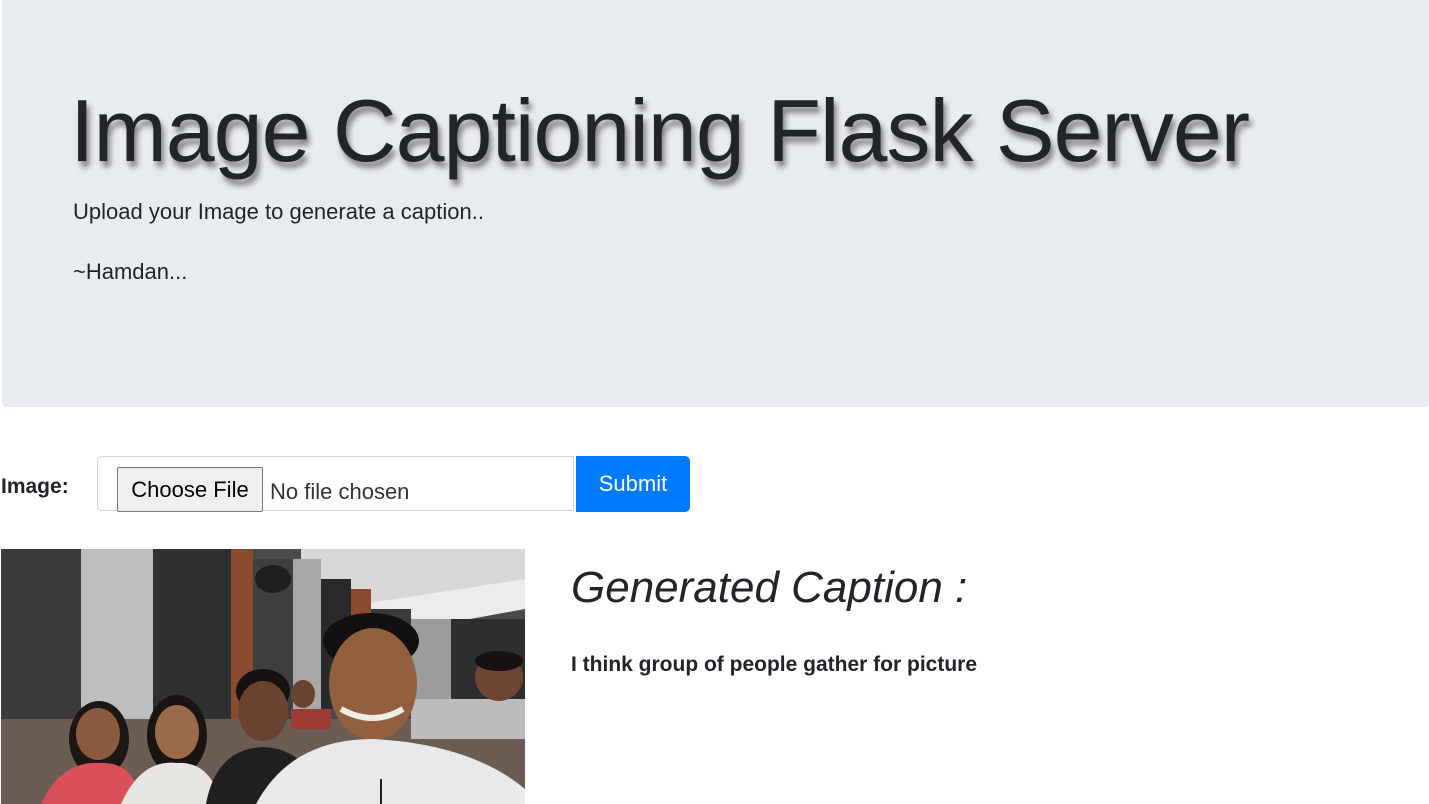 This screenshot has width=1429, height=804. I want to click on image-file-input: Choose File No file chosen, so click(335, 484).